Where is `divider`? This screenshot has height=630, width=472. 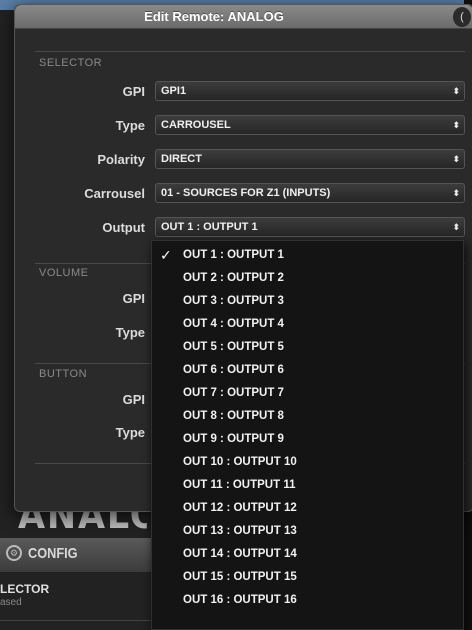 divider is located at coordinates (80, 620).